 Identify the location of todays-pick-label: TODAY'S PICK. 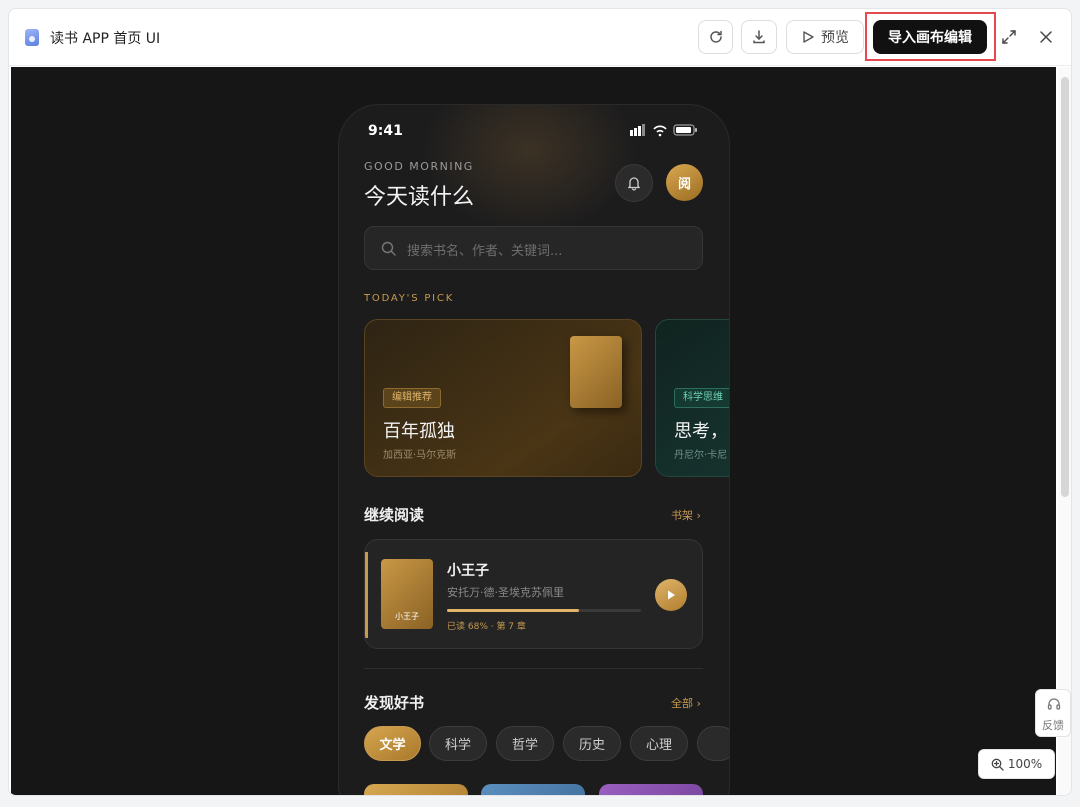
(409, 298).